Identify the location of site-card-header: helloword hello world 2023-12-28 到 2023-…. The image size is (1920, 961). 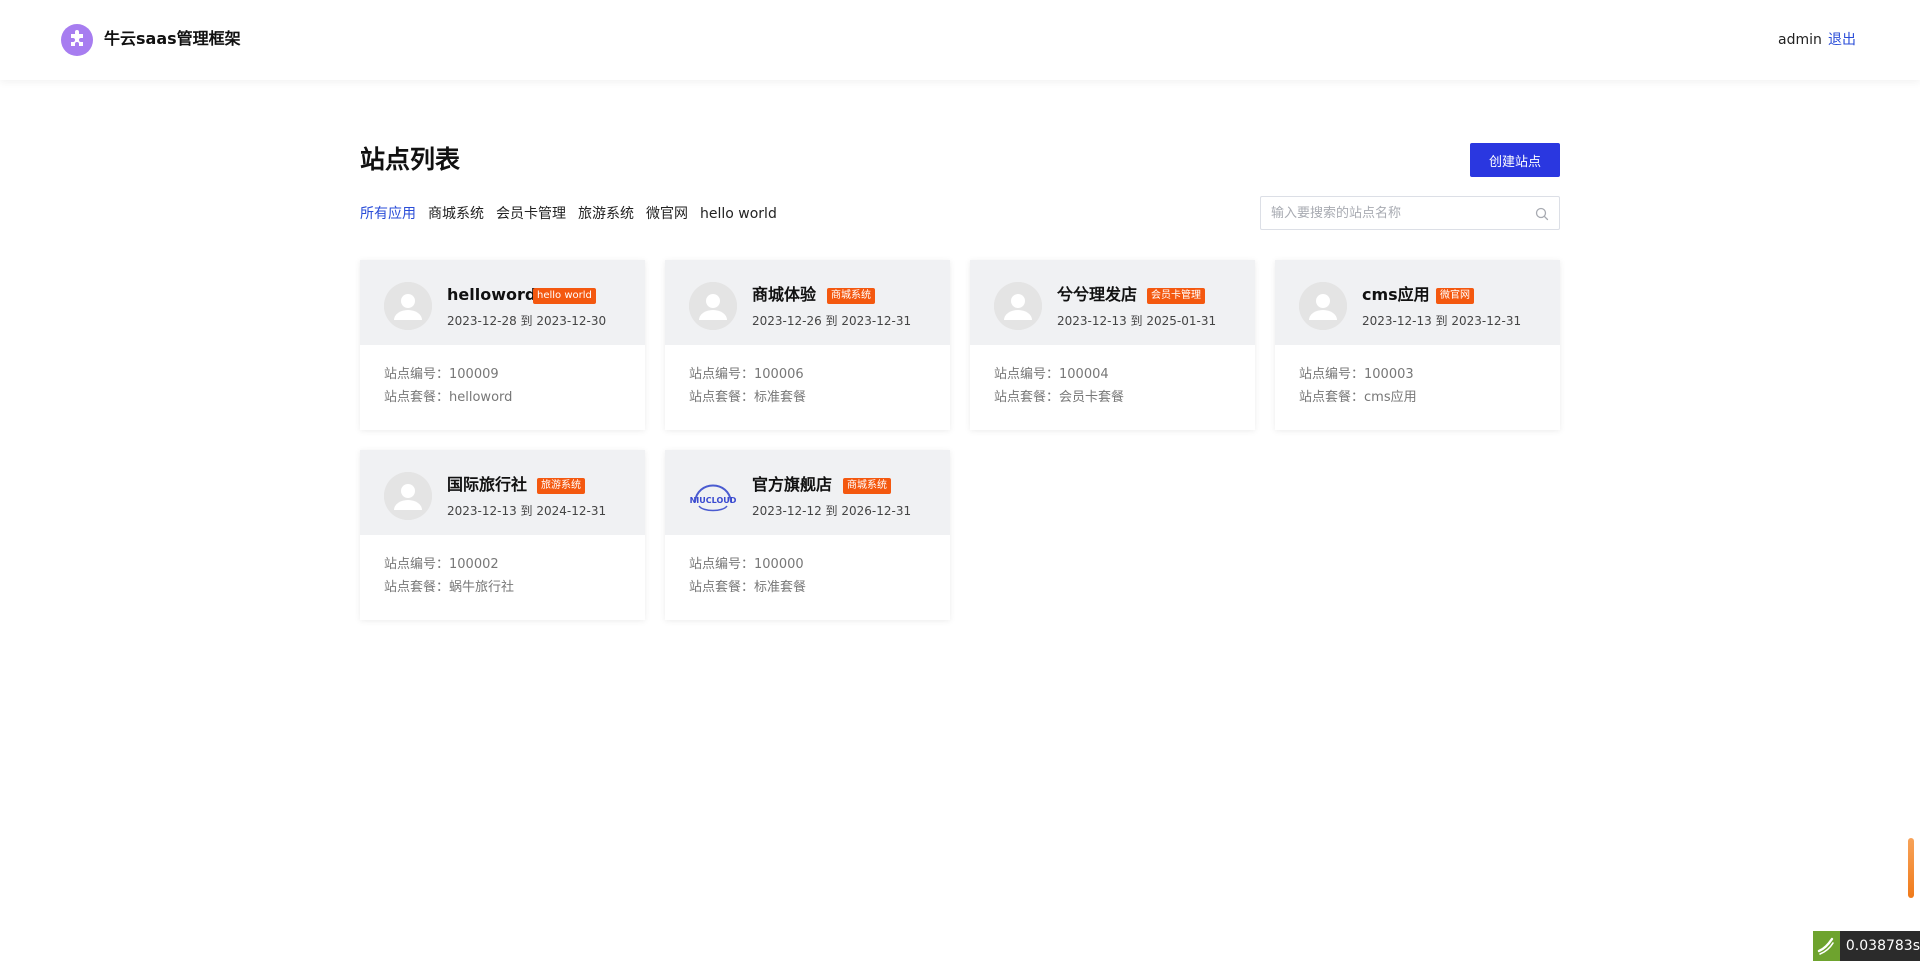
(502, 302).